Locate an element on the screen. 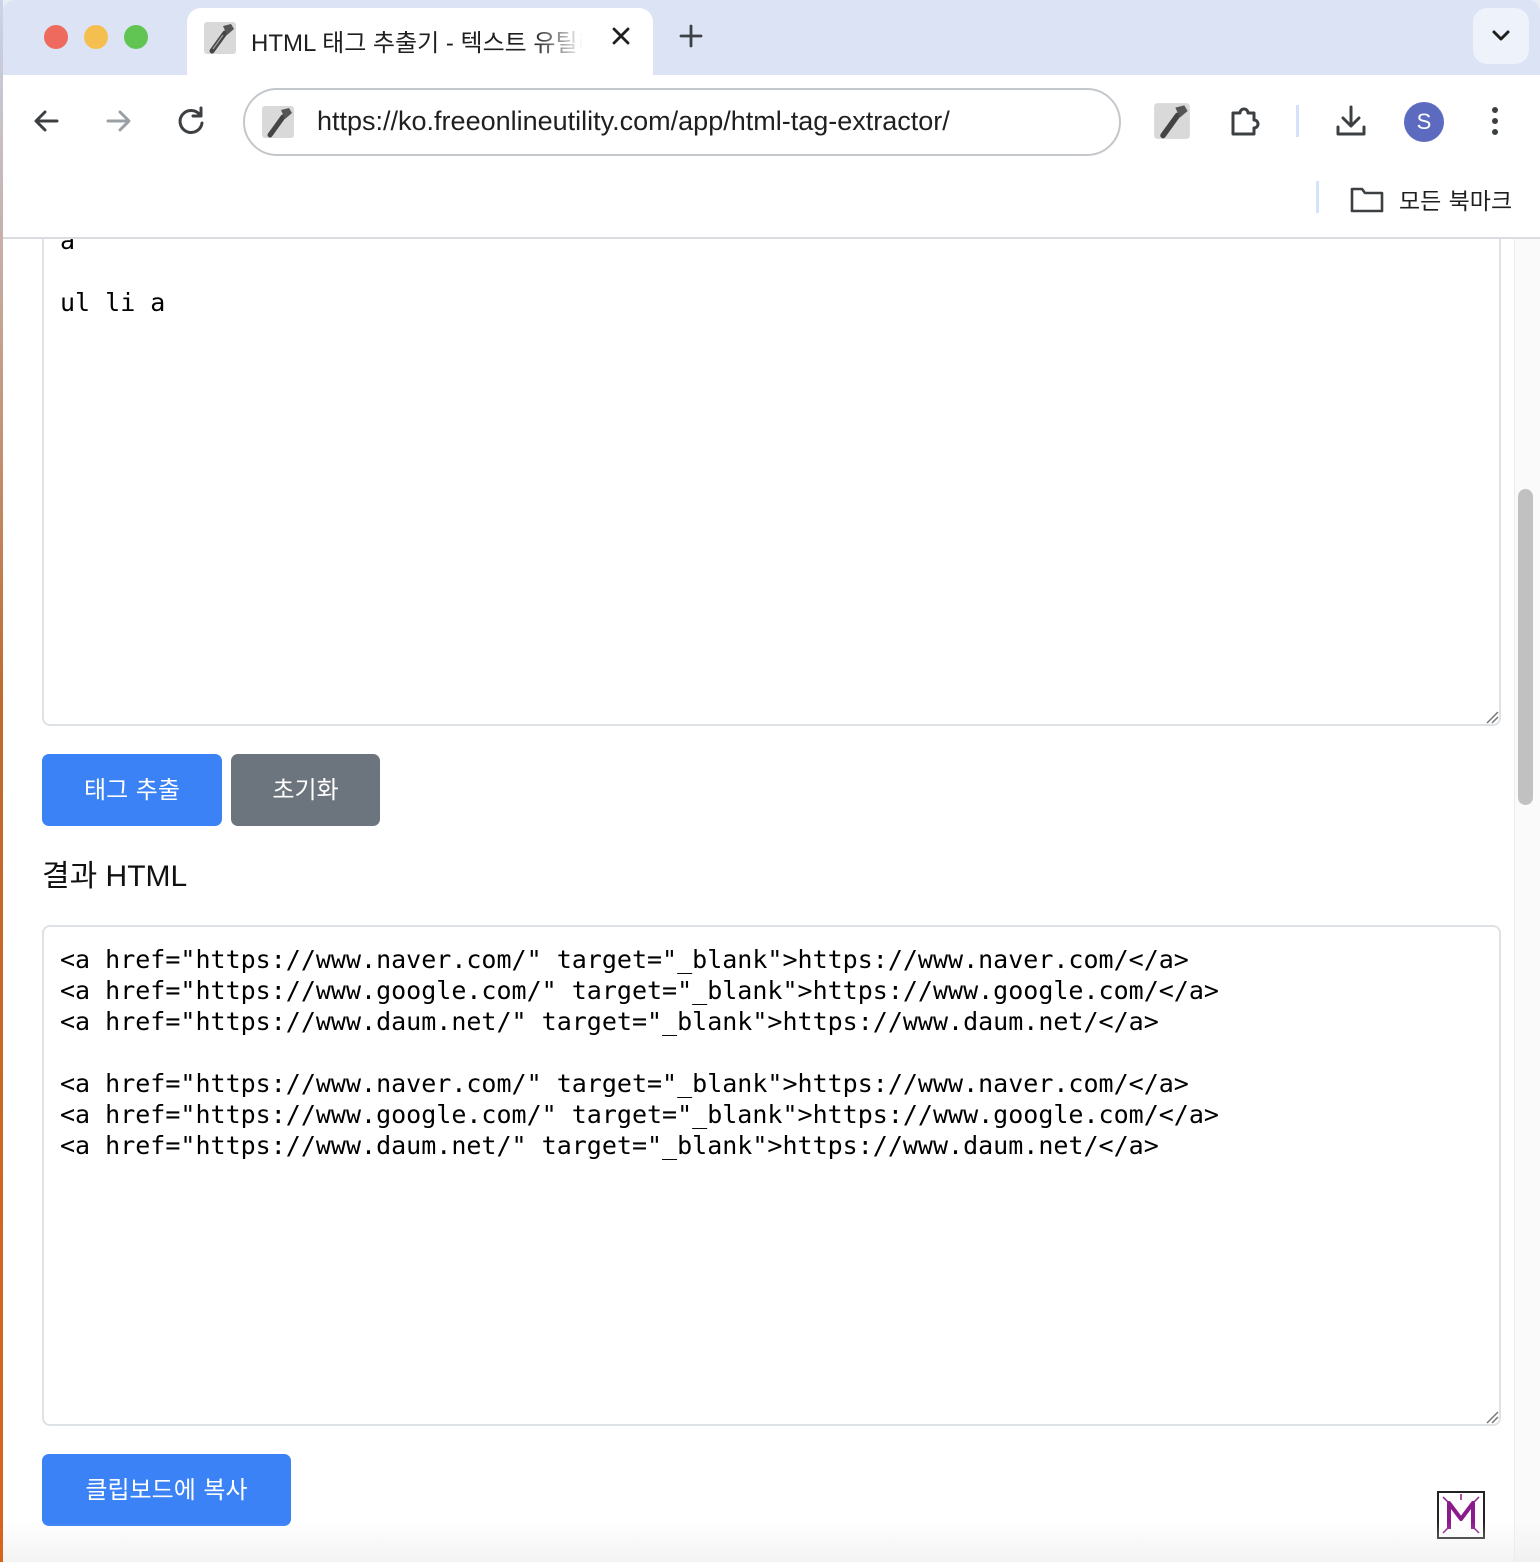  scrollbar-track is located at coordinates (1527, 900).